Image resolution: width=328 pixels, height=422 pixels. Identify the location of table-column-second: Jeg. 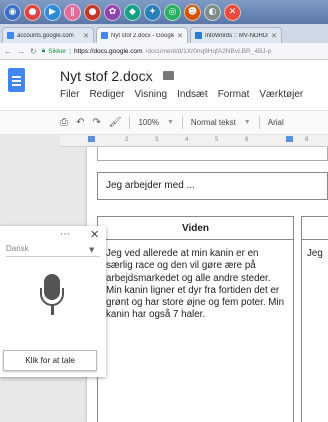
(314, 319).